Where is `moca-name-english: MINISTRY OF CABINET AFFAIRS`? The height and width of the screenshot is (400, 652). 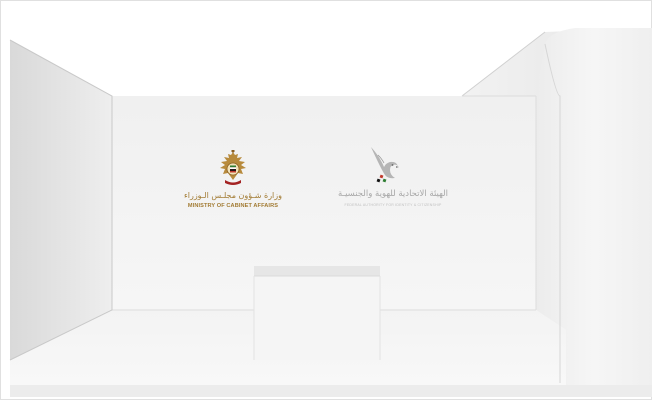
moca-name-english: MINISTRY OF CABINET AFFAIRS is located at coordinates (233, 206).